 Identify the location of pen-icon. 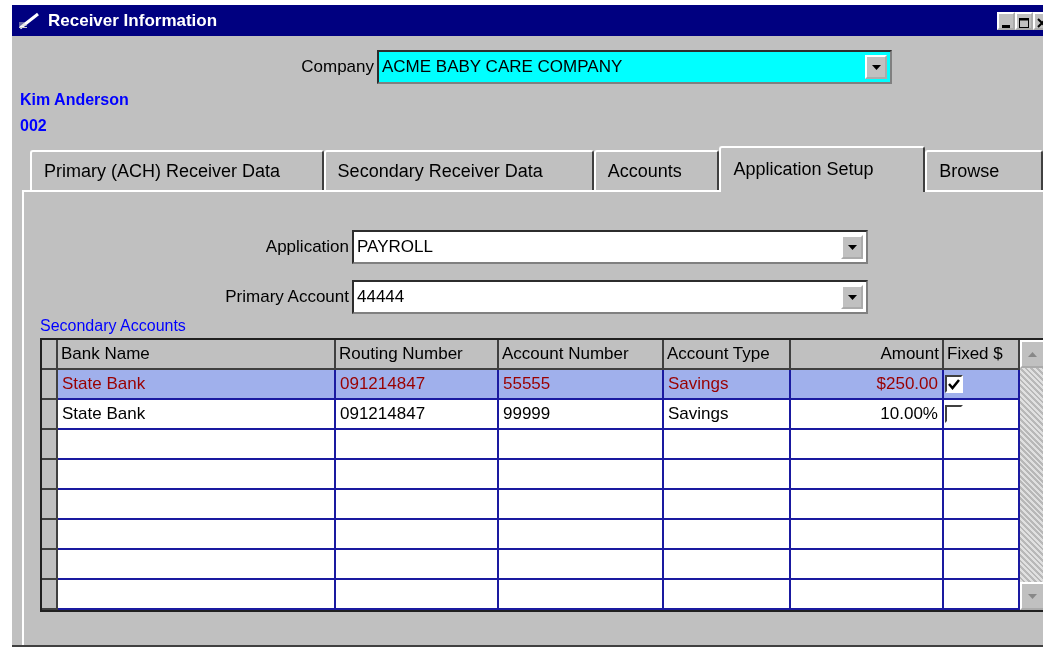
(29, 20).